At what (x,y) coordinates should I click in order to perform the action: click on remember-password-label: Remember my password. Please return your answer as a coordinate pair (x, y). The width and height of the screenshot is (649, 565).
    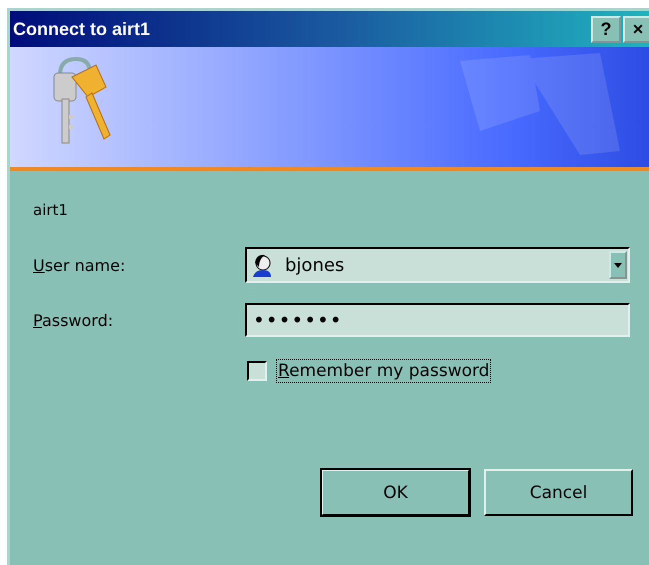
    Looking at the image, I should click on (384, 371).